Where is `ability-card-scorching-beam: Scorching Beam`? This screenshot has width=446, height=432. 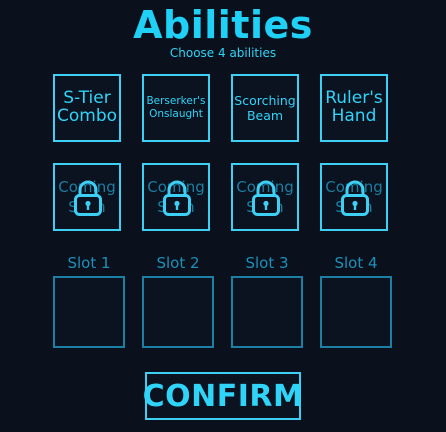
ability-card-scorching-beam: Scorching Beam is located at coordinates (265, 108).